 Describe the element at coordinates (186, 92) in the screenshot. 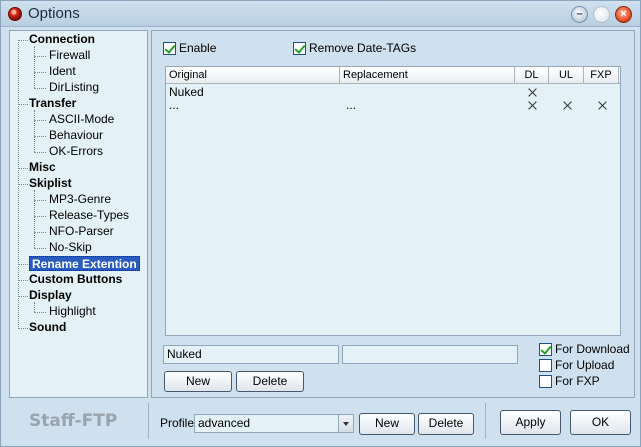

I see `cell-original: Nuked` at that location.